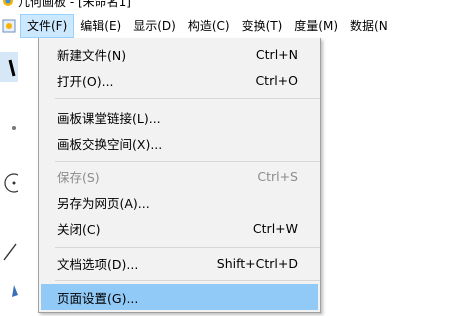 This screenshot has width=449, height=316. Describe the element at coordinates (47, 26) in the screenshot. I see `menu-file: 文件(F)` at that location.